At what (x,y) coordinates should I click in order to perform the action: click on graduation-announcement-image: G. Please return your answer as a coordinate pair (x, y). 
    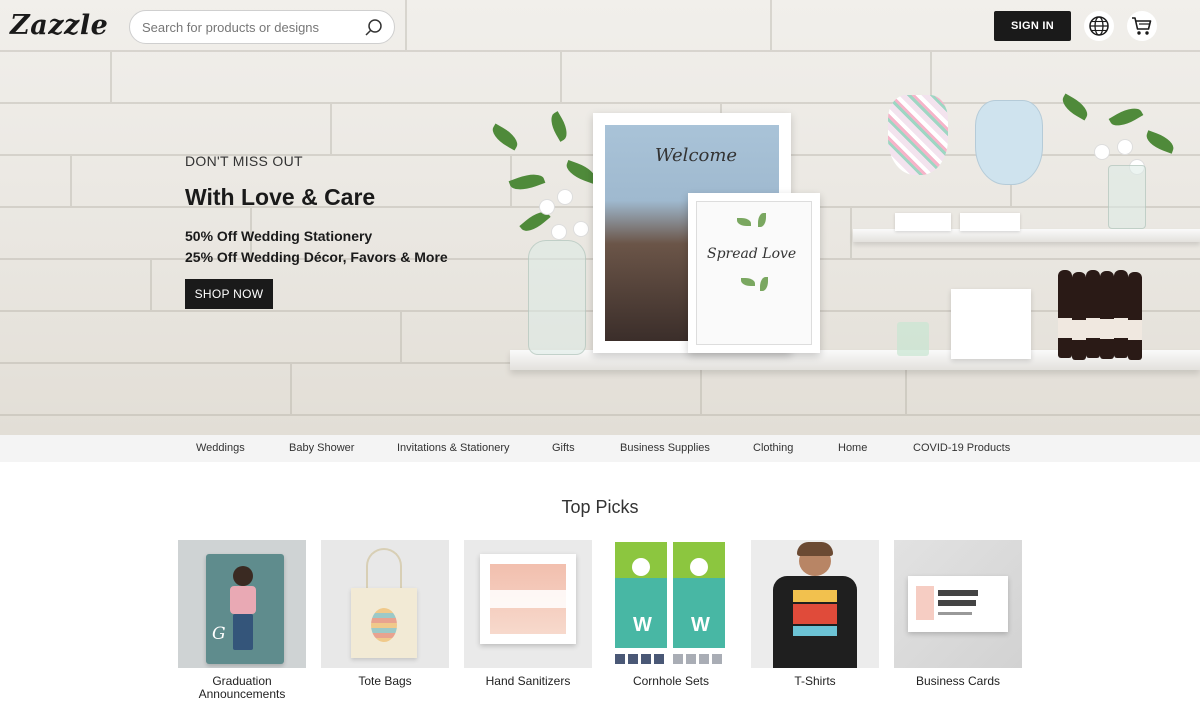
    Looking at the image, I should click on (242, 604).